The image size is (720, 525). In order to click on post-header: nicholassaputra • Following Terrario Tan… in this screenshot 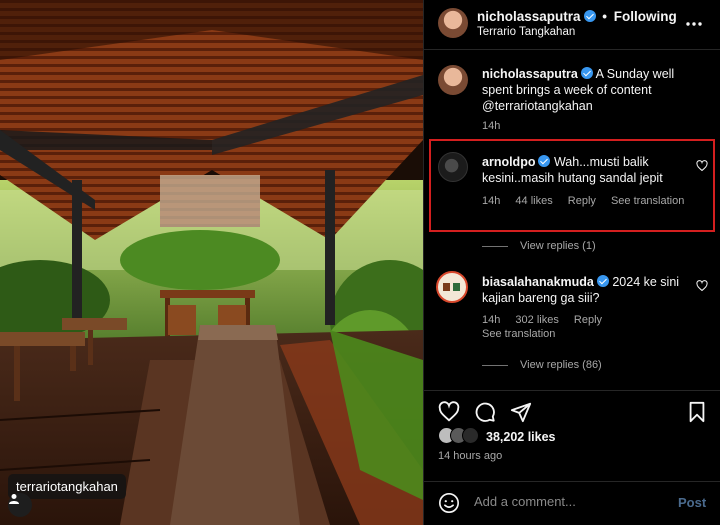, I will do `click(572, 25)`.